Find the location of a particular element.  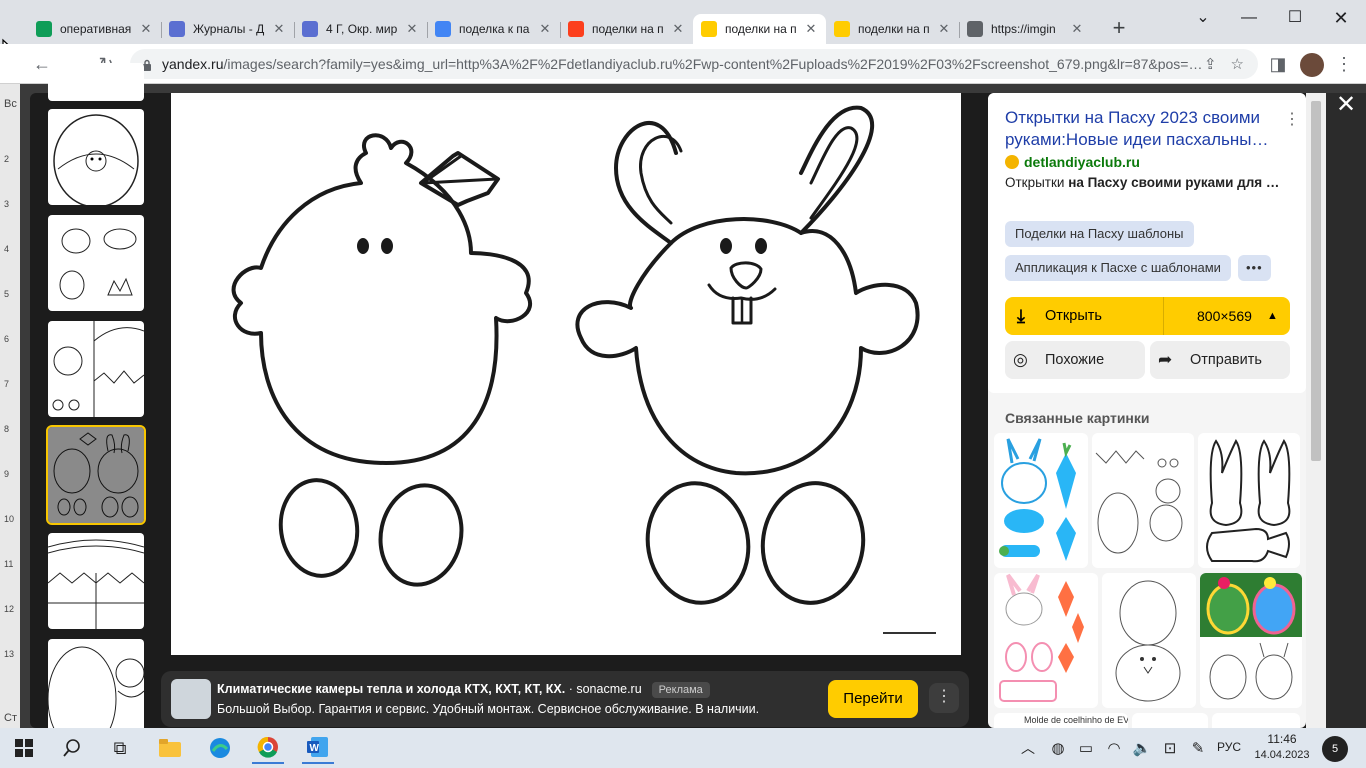

close-viewer-icon: ✕ is located at coordinates (1346, 104).